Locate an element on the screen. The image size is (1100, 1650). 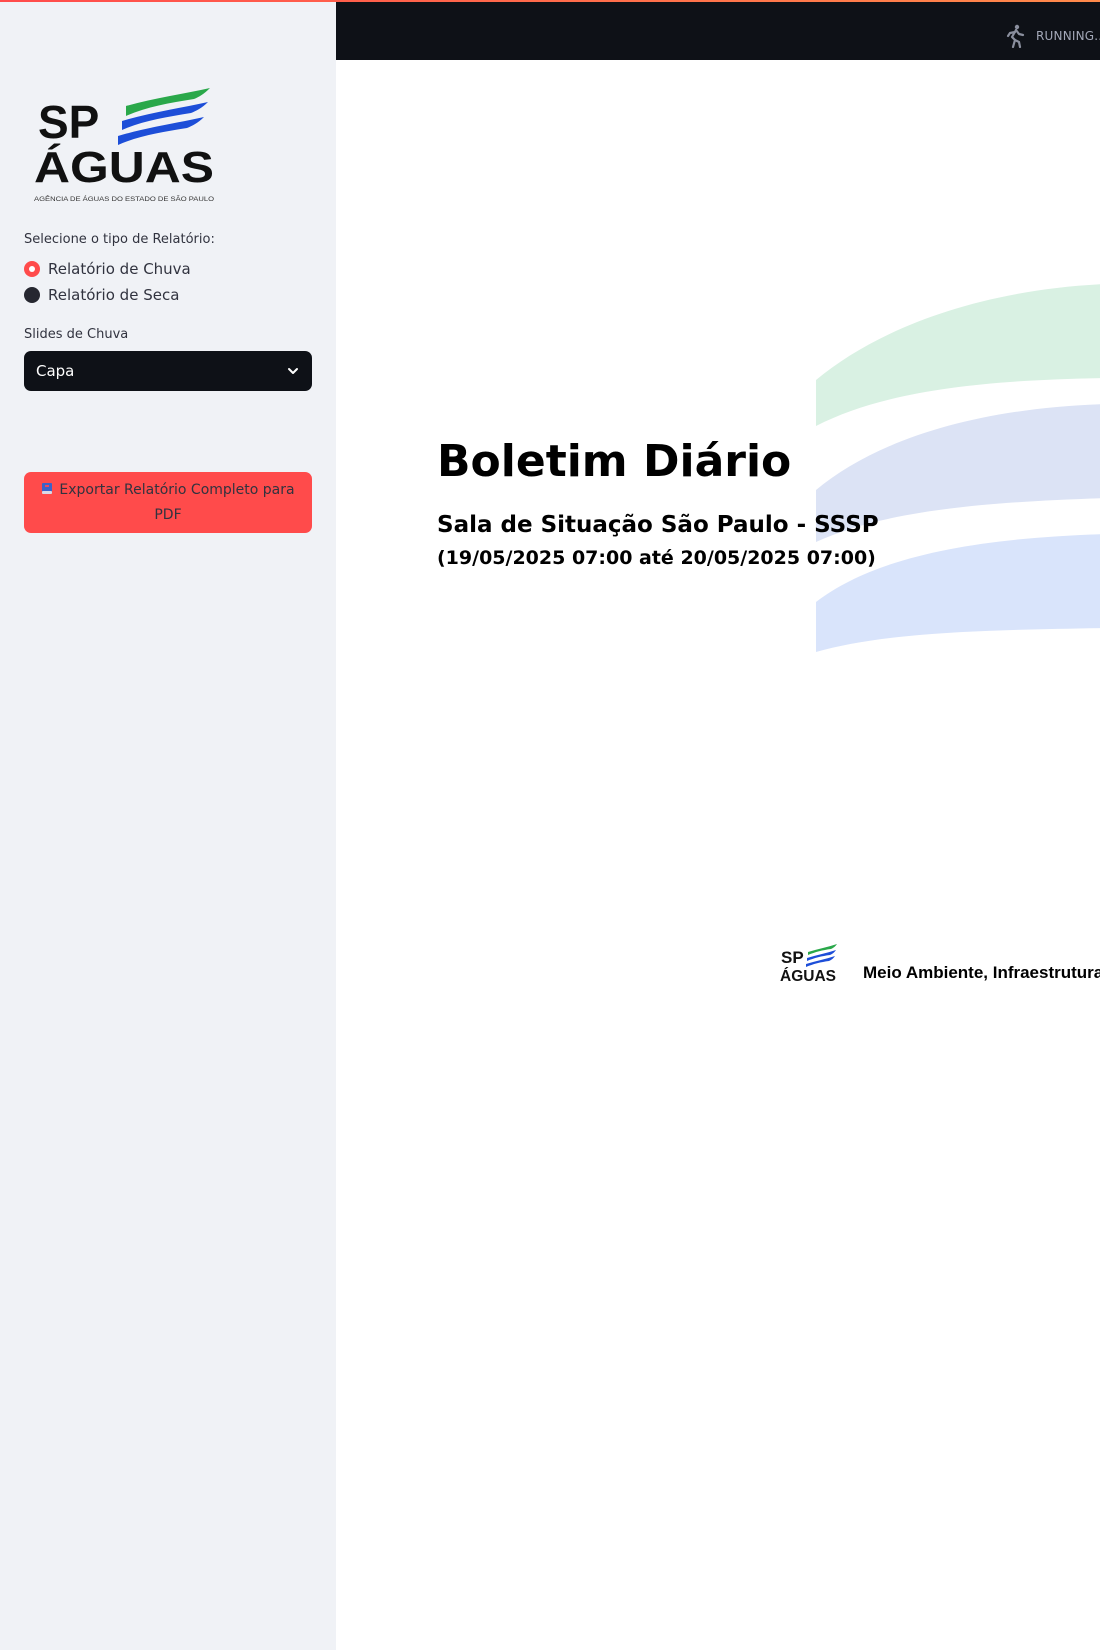
runner-icon is located at coordinates (1015, 36).